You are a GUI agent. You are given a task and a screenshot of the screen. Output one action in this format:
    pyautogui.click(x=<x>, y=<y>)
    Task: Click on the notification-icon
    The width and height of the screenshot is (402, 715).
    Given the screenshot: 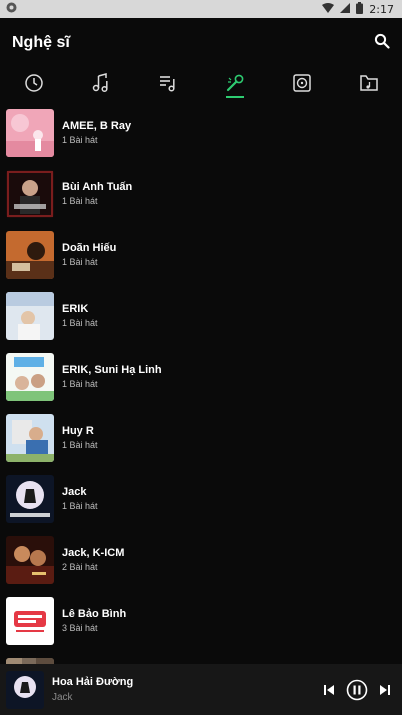 What is the action you would take?
    pyautogui.click(x=11, y=9)
    